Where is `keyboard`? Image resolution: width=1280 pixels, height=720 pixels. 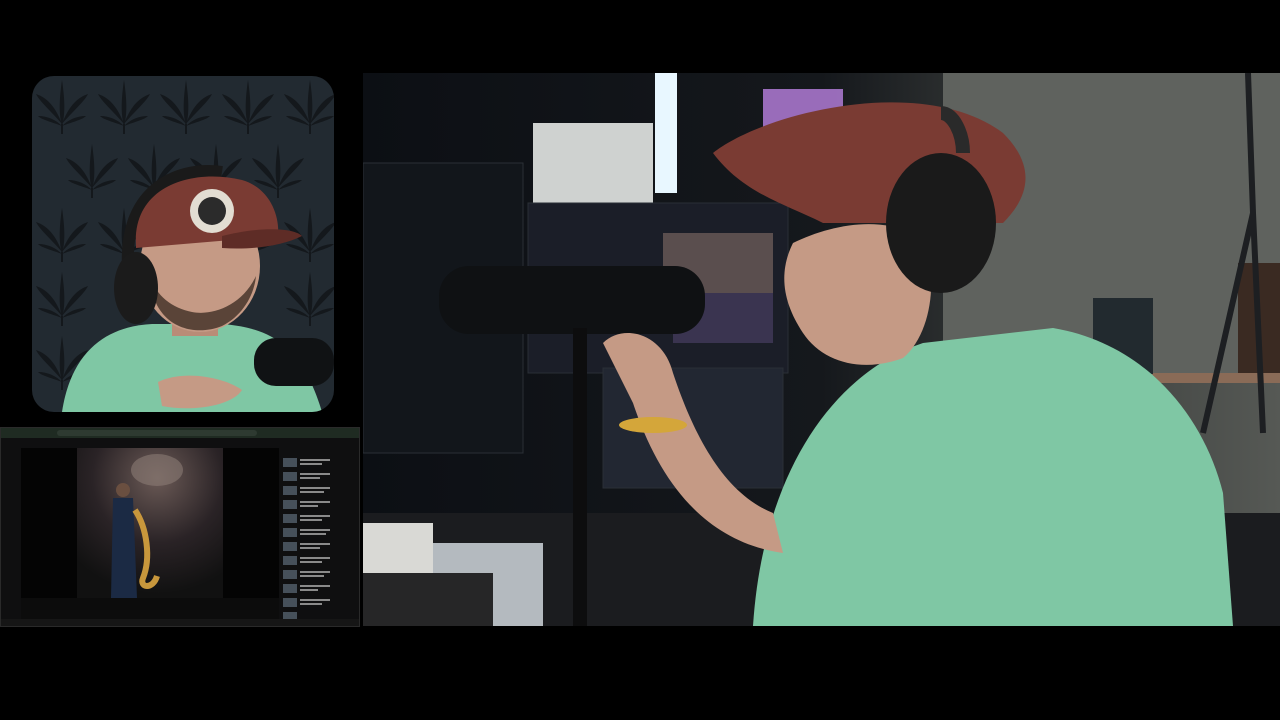
keyboard is located at coordinates (428, 599).